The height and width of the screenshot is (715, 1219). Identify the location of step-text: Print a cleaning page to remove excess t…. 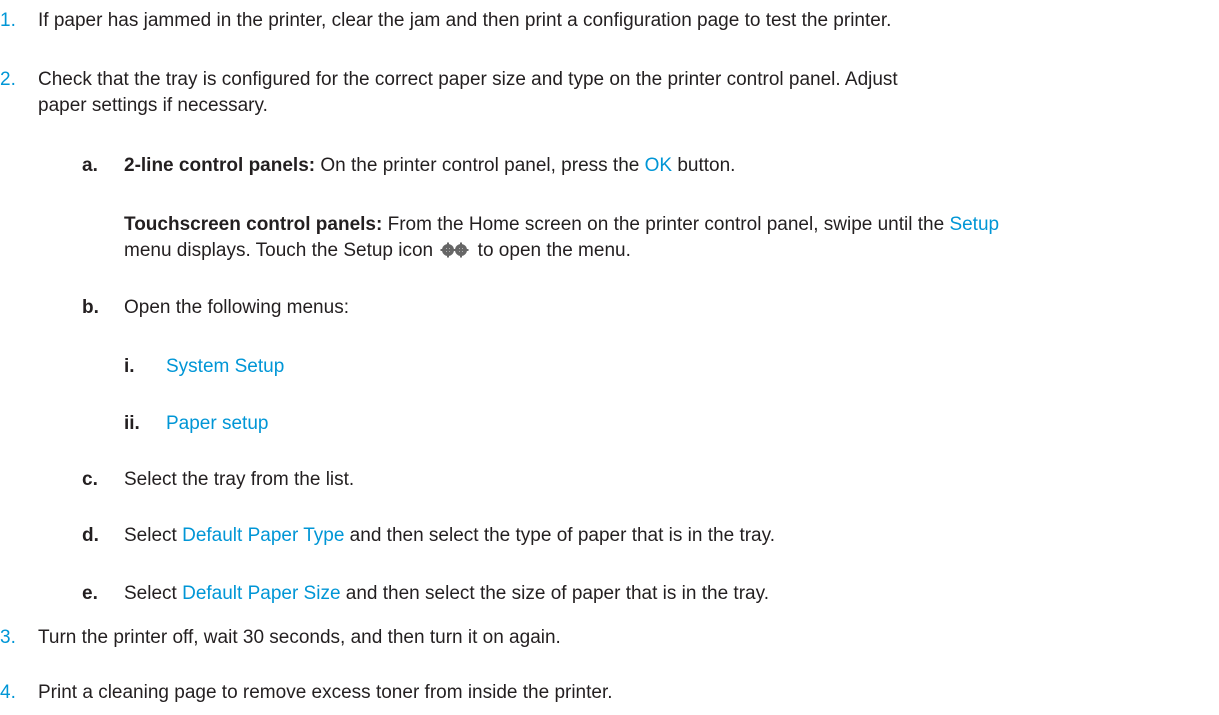
(325, 692).